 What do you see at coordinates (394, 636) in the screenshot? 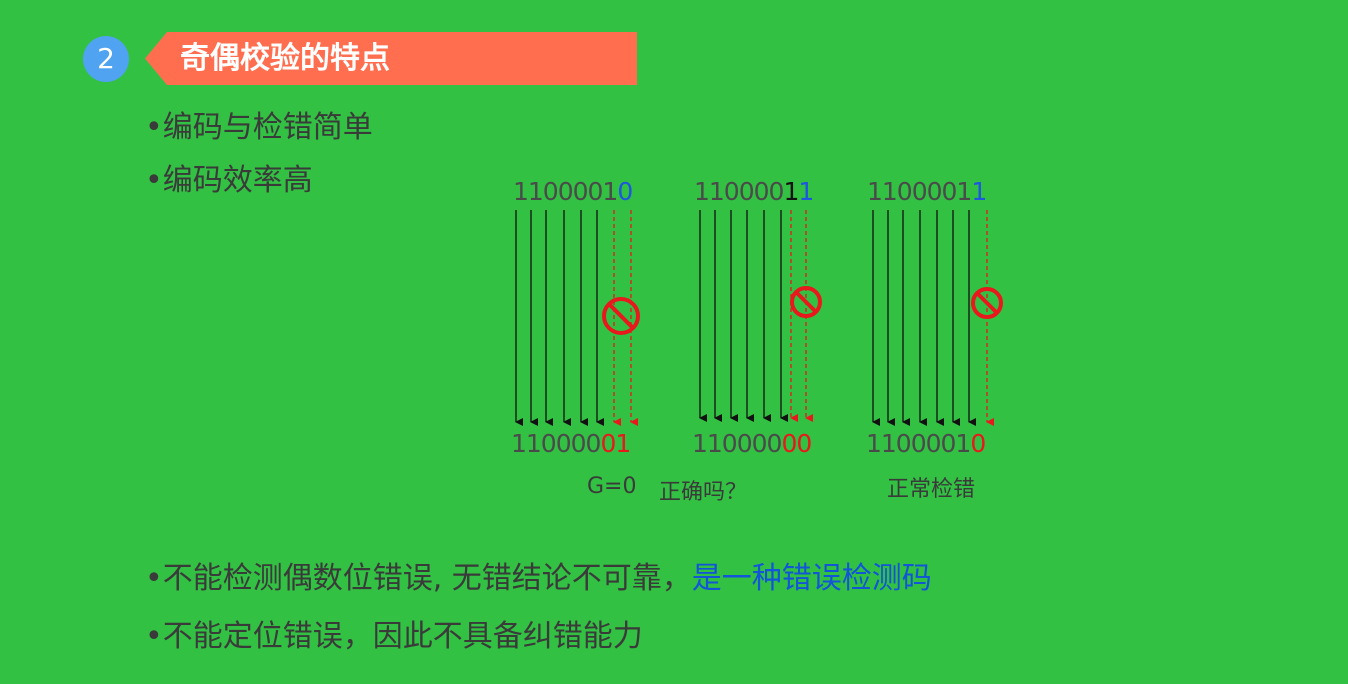
I see `bullet-no-correction: •不能定位错误，因此不具备纠错能力` at bounding box center [394, 636].